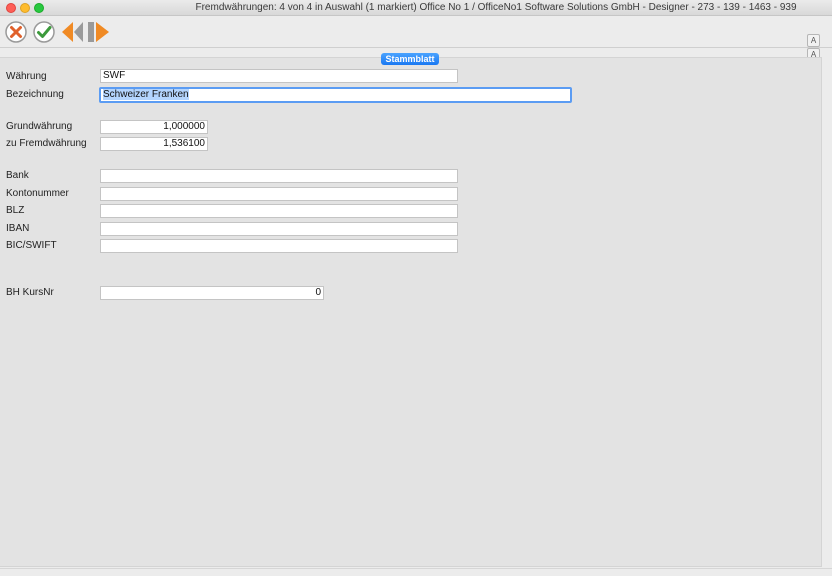 The width and height of the screenshot is (832, 576). I want to click on checkmark-circle-icon, so click(44, 32).